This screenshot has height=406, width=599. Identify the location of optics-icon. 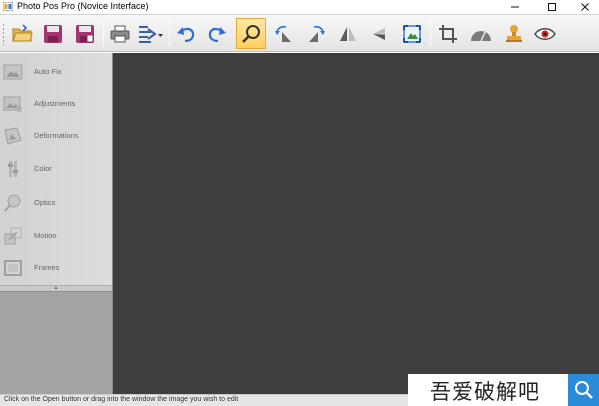
(12, 203).